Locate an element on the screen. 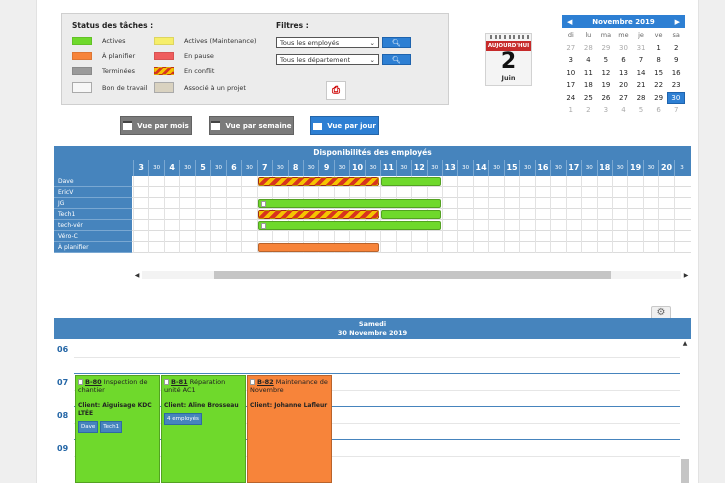  vertical-scrollbar: ▲ is located at coordinates (685, 411).